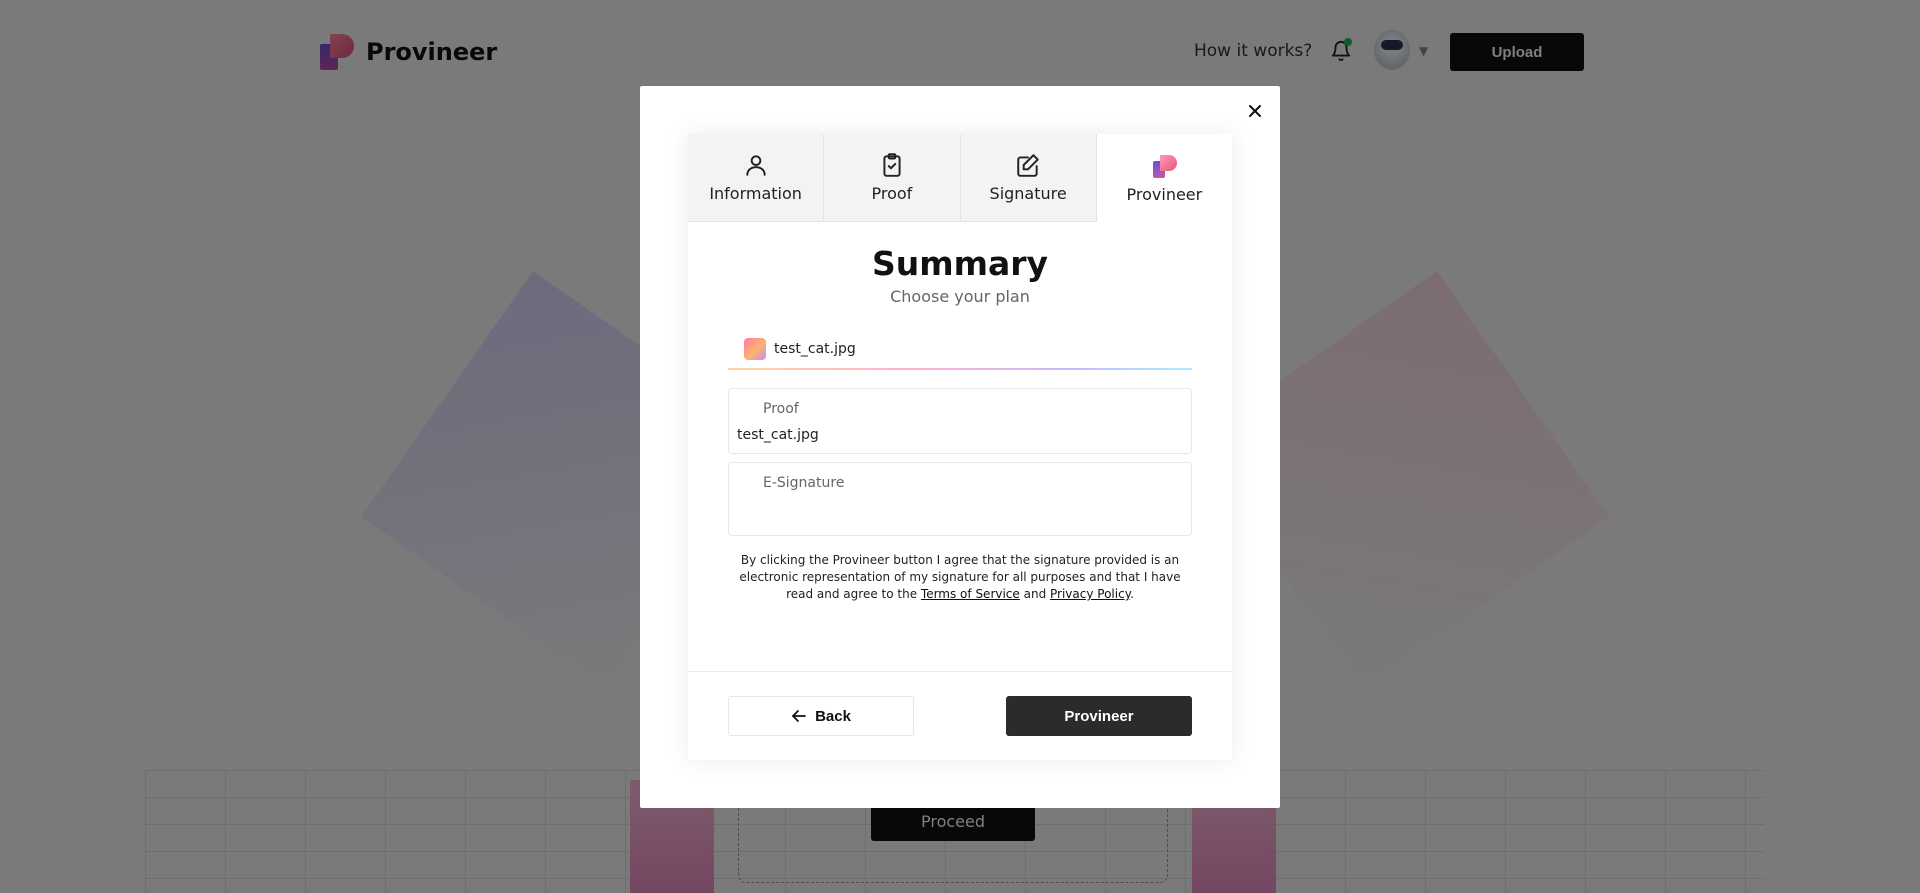  I want to click on edit-icon, so click(1028, 165).